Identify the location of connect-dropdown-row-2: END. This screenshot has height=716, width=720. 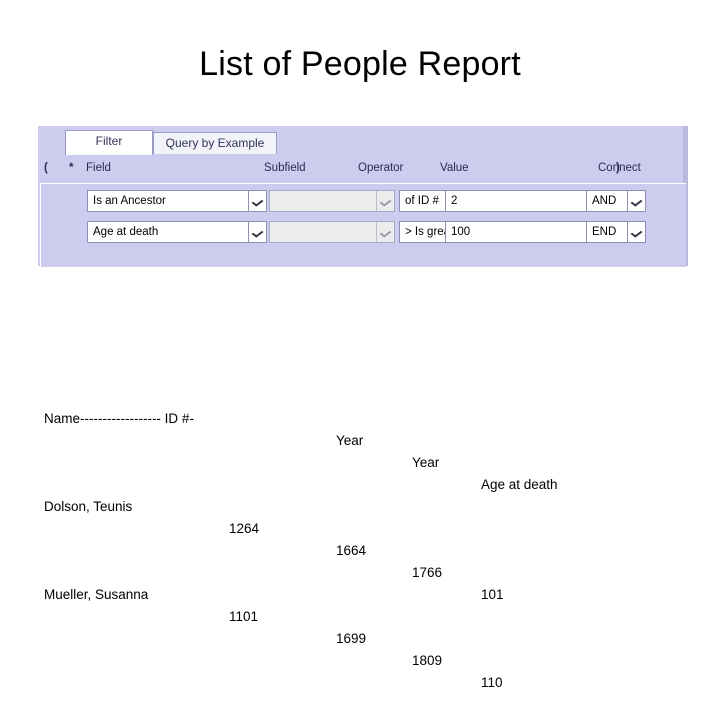
(616, 232).